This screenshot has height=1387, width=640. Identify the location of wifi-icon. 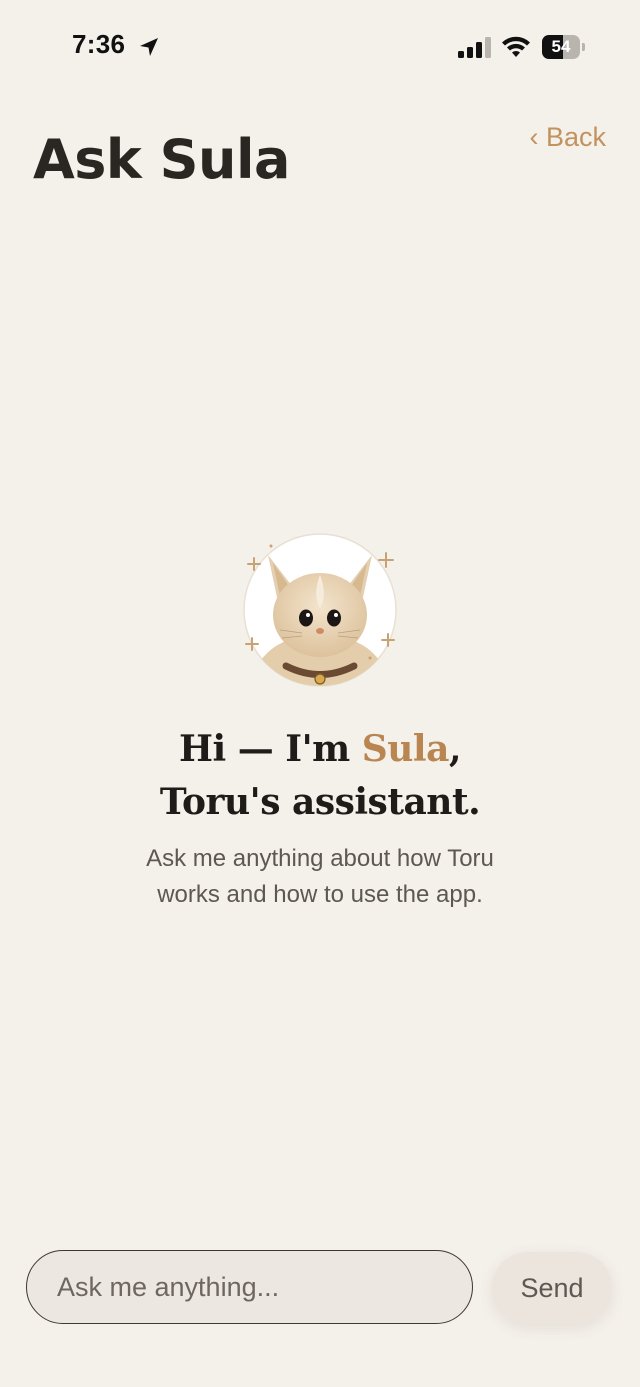
(516, 46).